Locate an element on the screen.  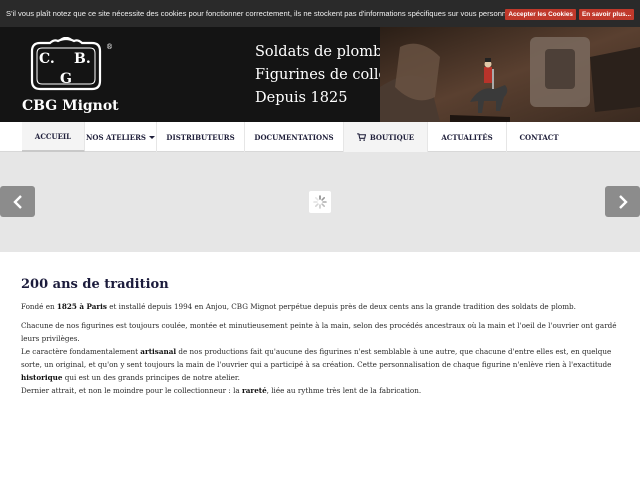
header-photo is located at coordinates (510, 74).